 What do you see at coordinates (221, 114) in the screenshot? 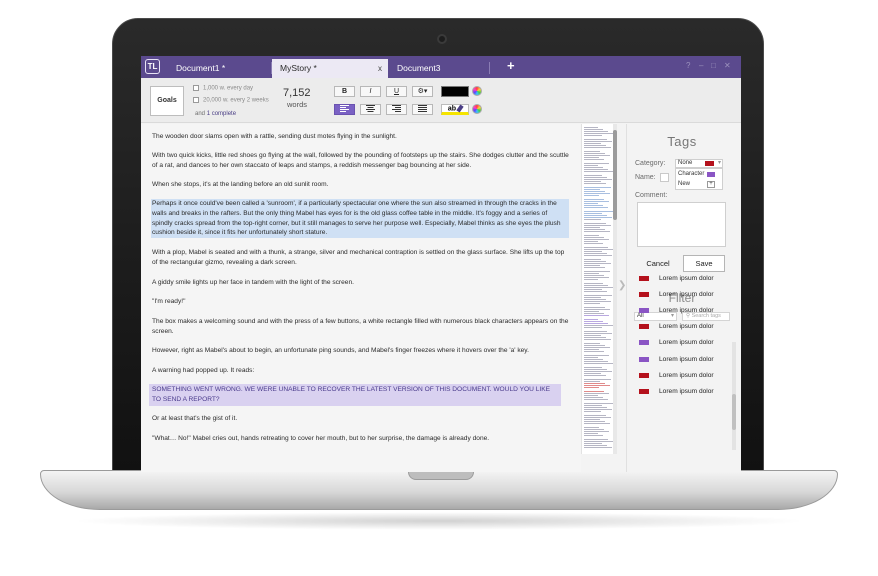
I see `goal-status-complete: 1 complete` at bounding box center [221, 114].